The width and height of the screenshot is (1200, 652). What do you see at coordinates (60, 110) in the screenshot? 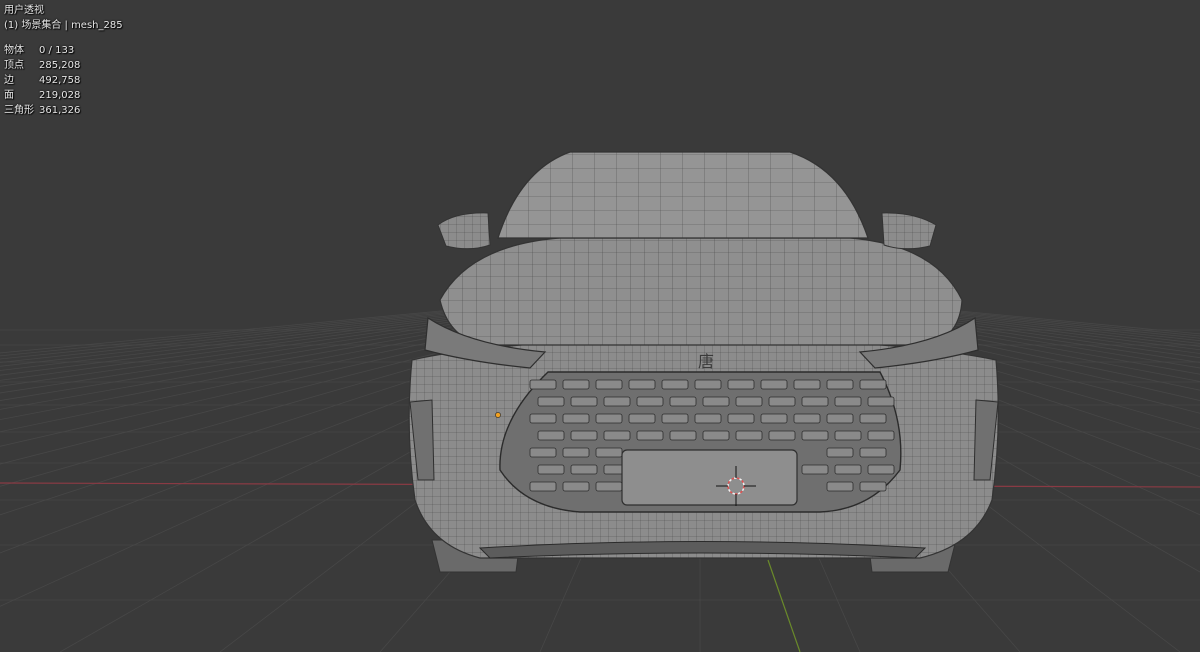
I see `stat-value: 361,326` at bounding box center [60, 110].